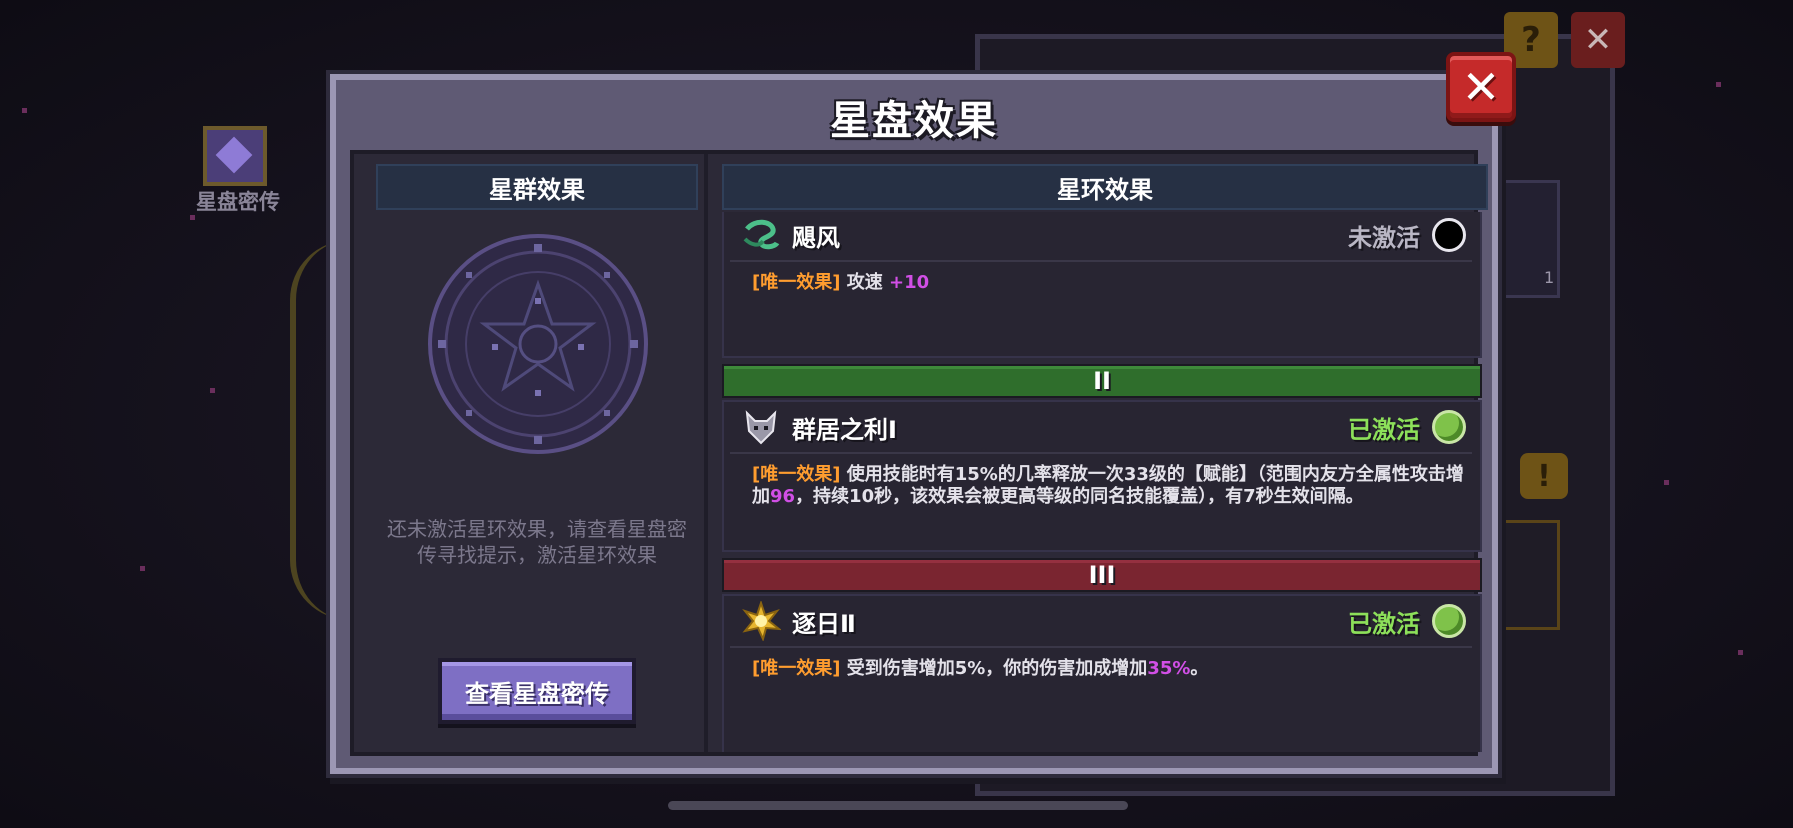 The width and height of the screenshot is (1793, 828). What do you see at coordinates (997, 668) in the screenshot?
I see `desc-text: 受到伤害增加5%，你的伤害加成增加` at bounding box center [997, 668].